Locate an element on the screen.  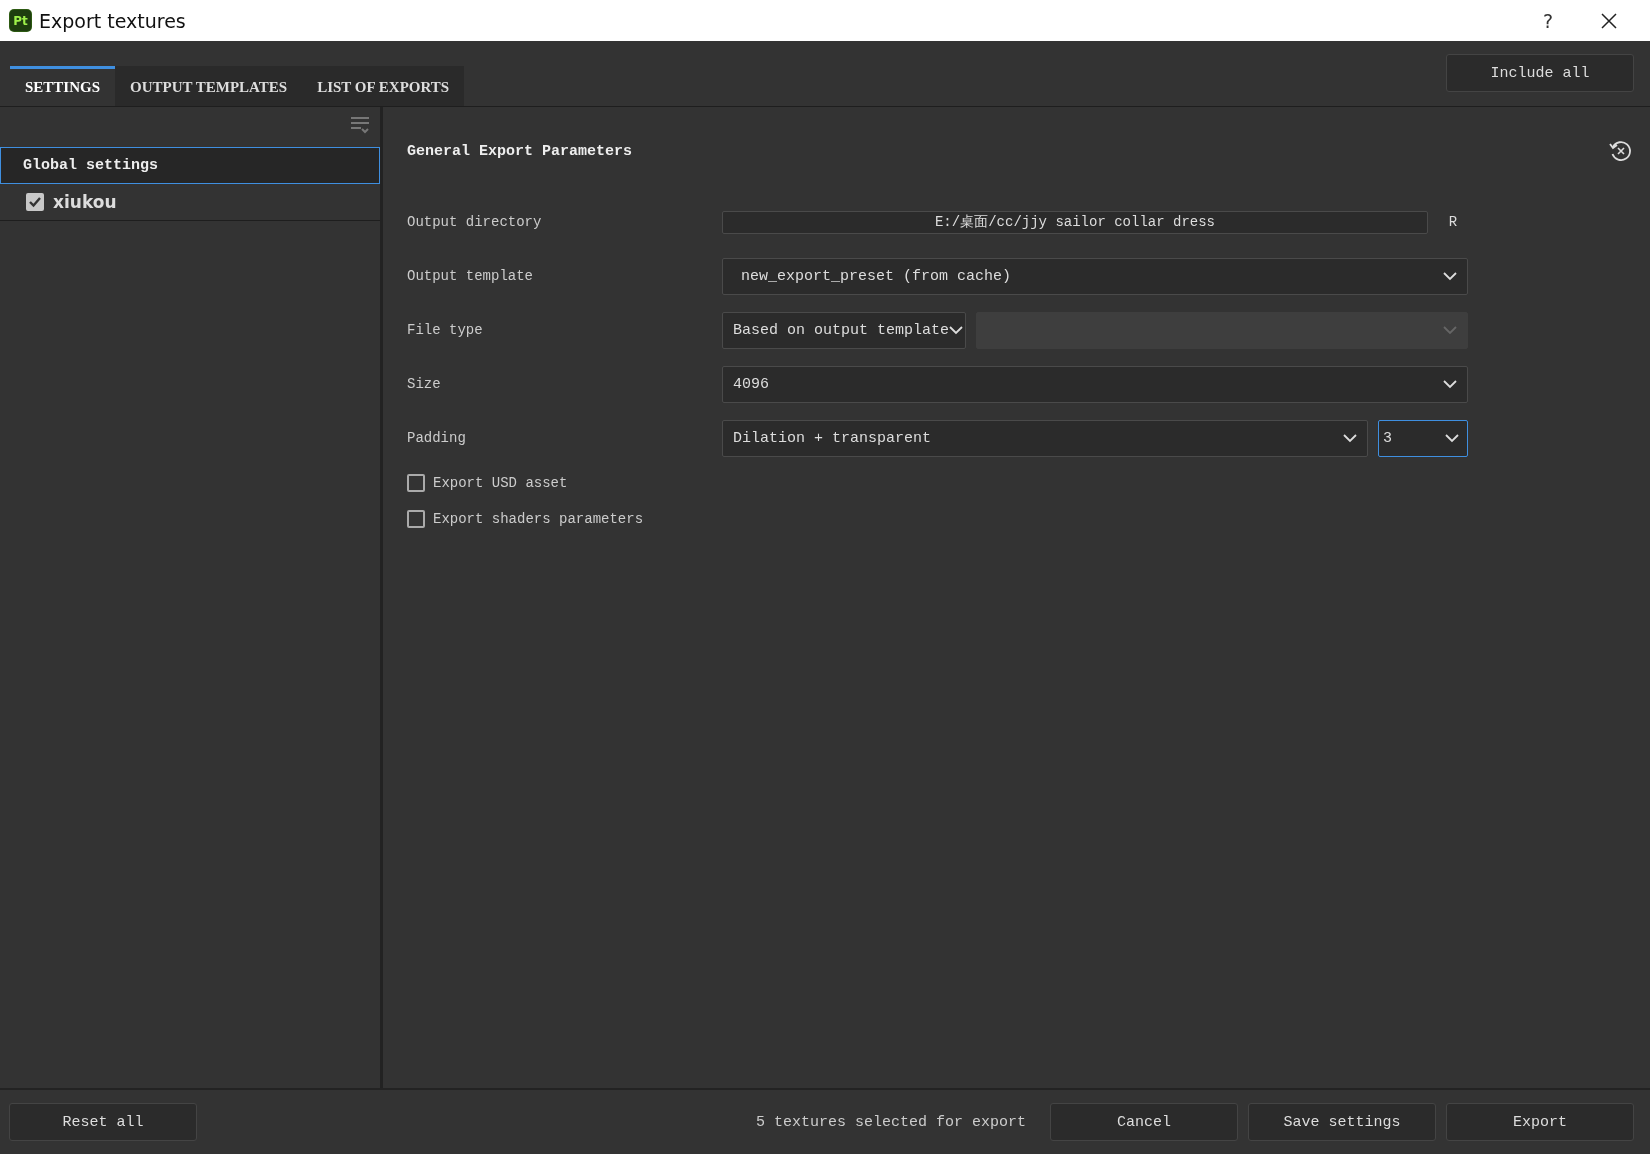
field-label: Padding is located at coordinates (437, 438).